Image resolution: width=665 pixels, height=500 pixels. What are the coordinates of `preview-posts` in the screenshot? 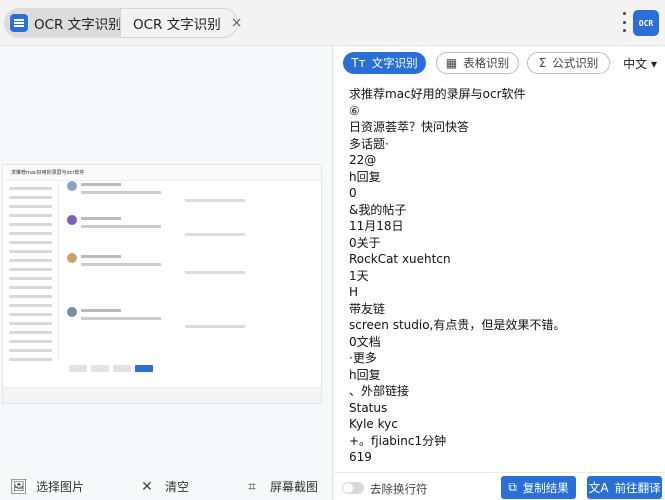 It's located at (165, 281).